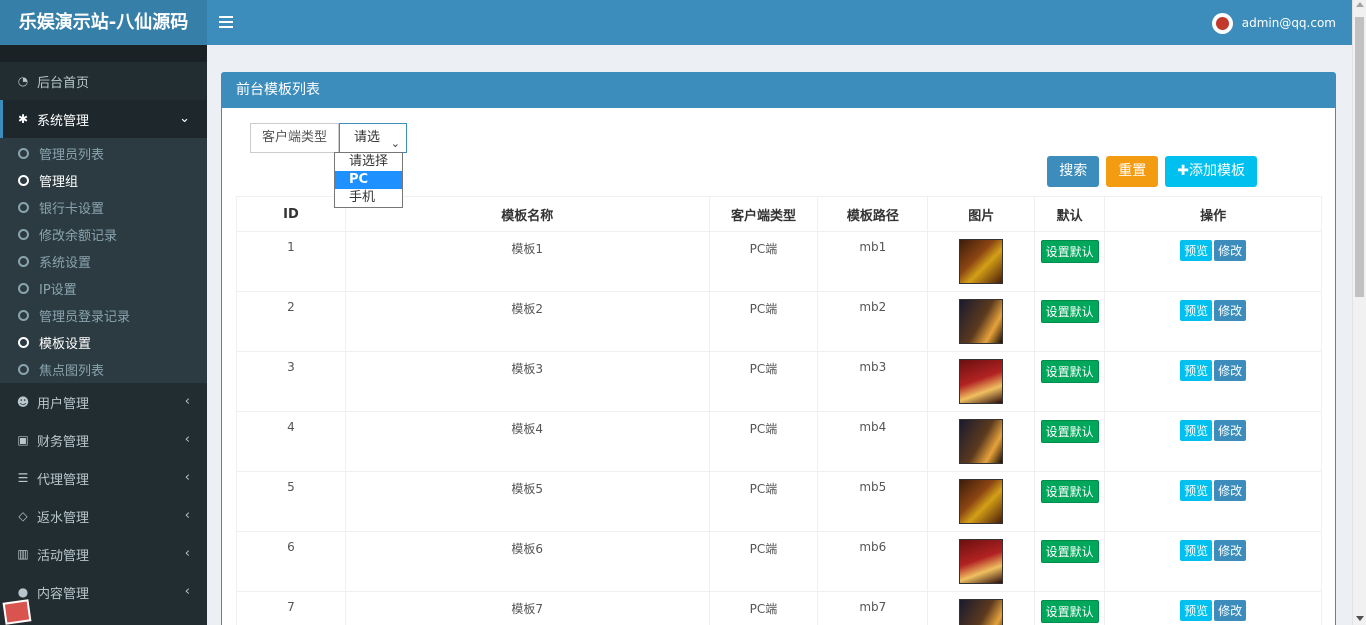  I want to click on sidebar-subitem-focus-images: 焦点图列表, so click(103, 369).